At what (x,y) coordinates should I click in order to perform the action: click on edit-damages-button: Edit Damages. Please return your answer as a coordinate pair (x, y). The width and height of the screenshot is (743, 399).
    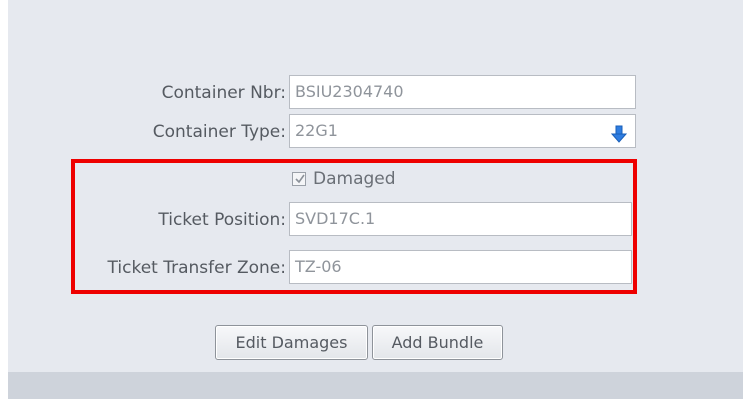
    Looking at the image, I should click on (291, 342).